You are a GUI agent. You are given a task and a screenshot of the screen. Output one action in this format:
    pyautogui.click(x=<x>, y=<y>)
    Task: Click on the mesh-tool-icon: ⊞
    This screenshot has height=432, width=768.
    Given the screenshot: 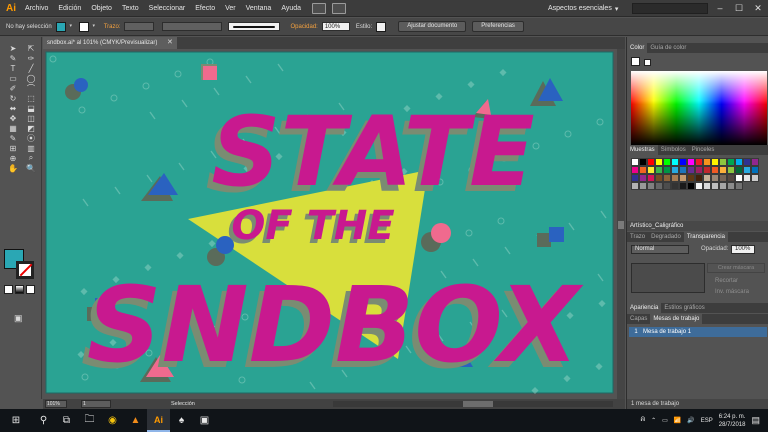 What is the action you would take?
    pyautogui.click(x=13, y=148)
    